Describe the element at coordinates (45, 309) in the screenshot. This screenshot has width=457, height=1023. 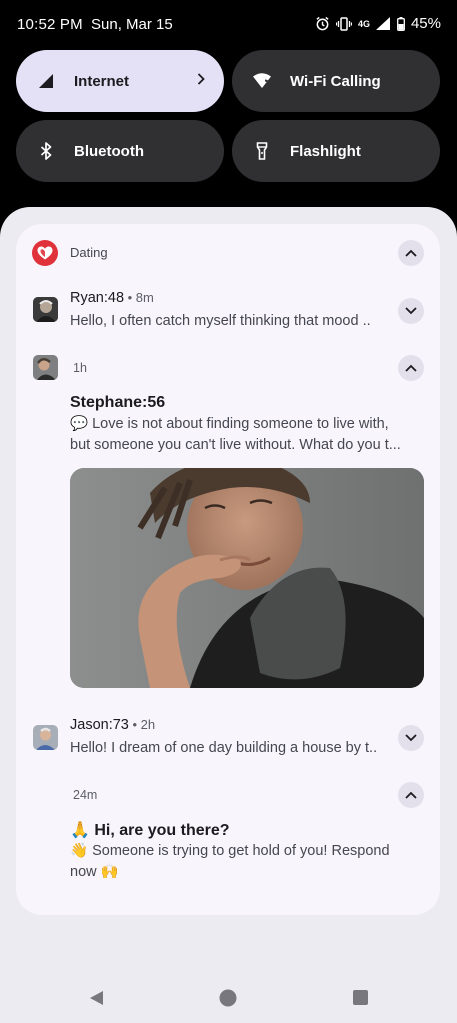
I see `avatar-ryan` at that location.